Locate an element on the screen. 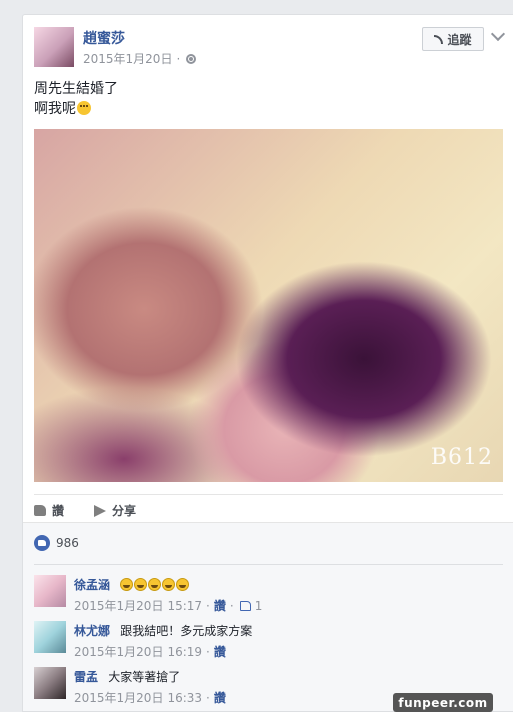 This screenshot has height=712, width=513. comment-text: 跟我結吧！多元成家方案 is located at coordinates (186, 631).